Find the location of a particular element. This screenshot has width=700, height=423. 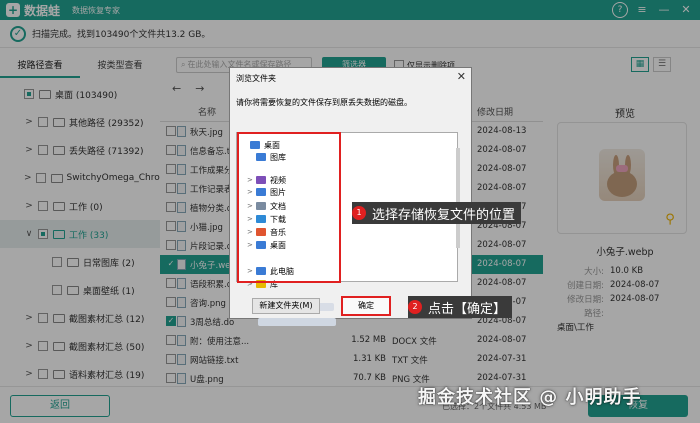

tree-scrollbar is located at coordinates (458, 198).